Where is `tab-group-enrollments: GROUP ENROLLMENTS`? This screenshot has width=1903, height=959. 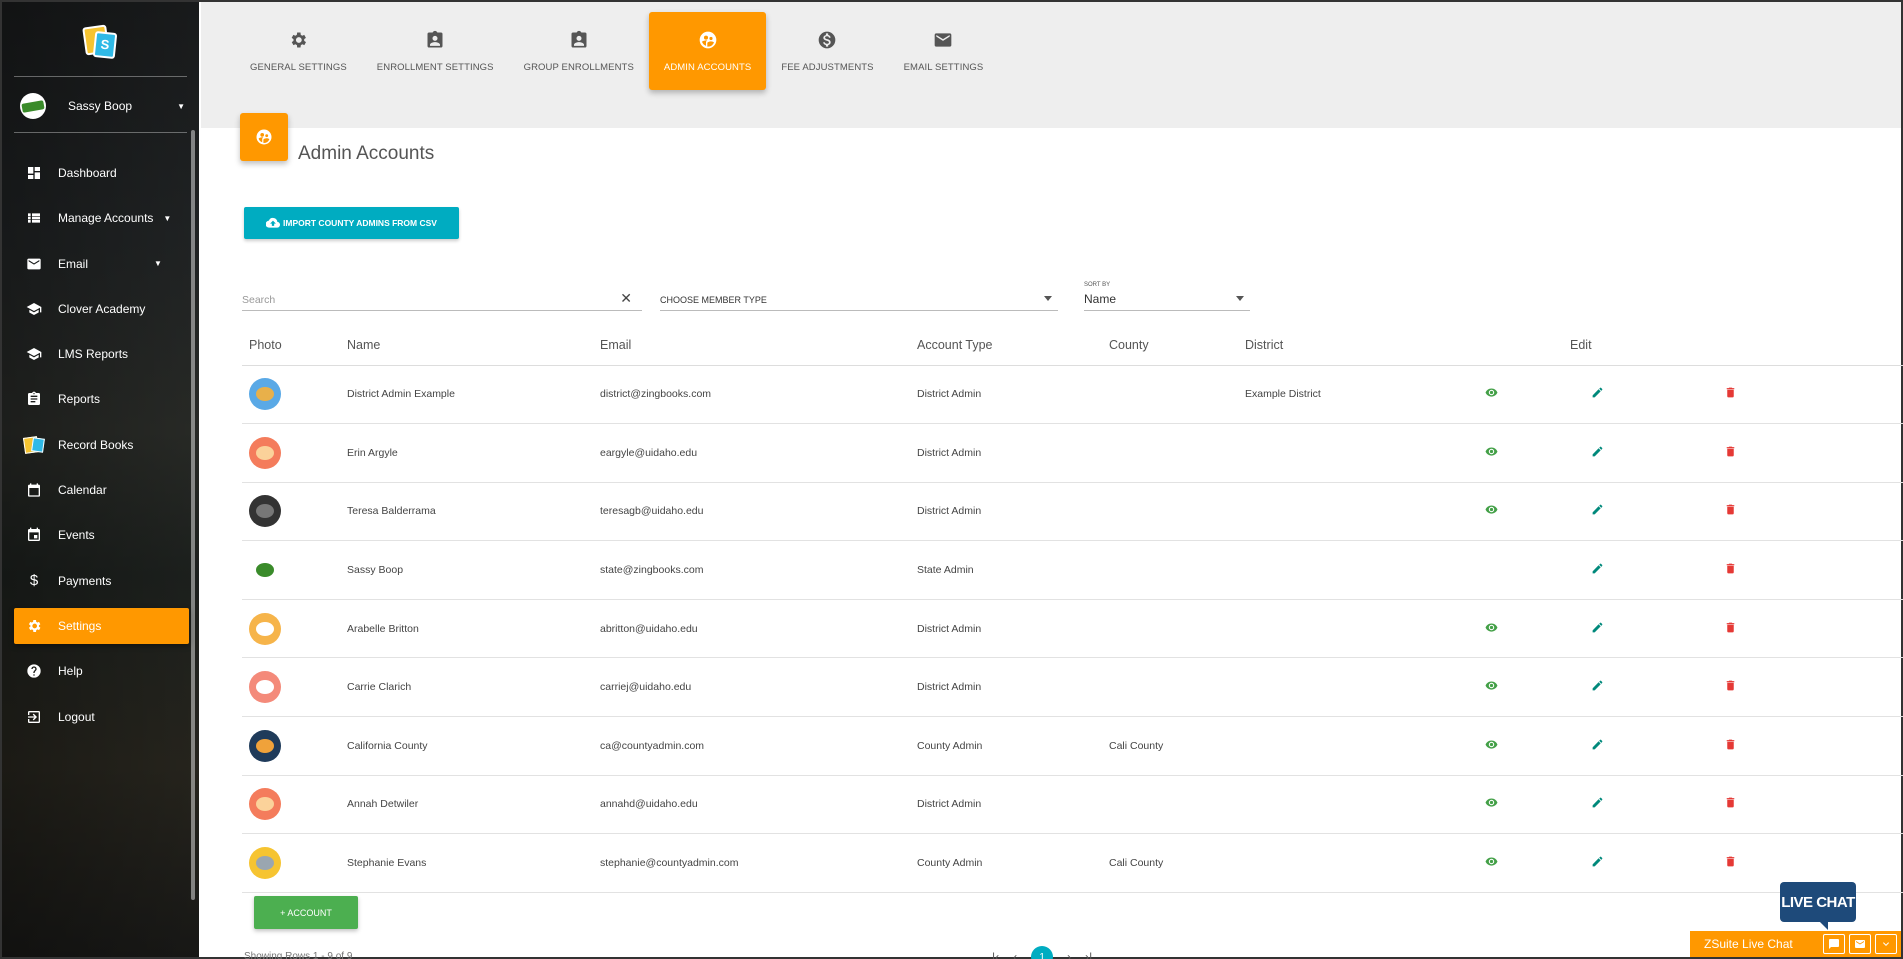
tab-group-enrollments: GROUP ENROLLMENTS is located at coordinates (579, 51).